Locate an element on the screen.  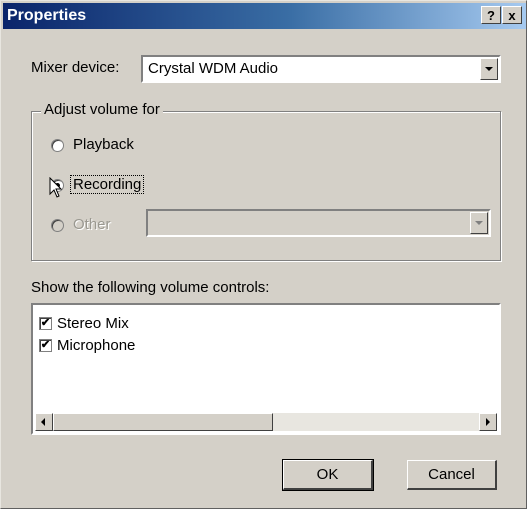
horizontal-scrollbar is located at coordinates (266, 422).